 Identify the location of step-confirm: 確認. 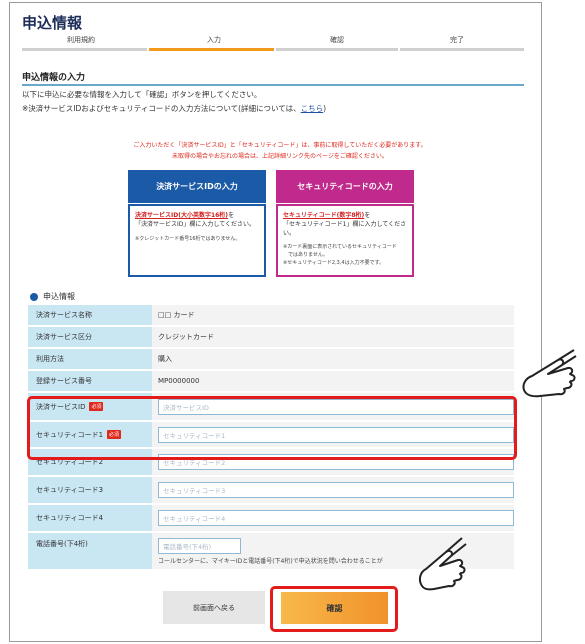
(337, 40).